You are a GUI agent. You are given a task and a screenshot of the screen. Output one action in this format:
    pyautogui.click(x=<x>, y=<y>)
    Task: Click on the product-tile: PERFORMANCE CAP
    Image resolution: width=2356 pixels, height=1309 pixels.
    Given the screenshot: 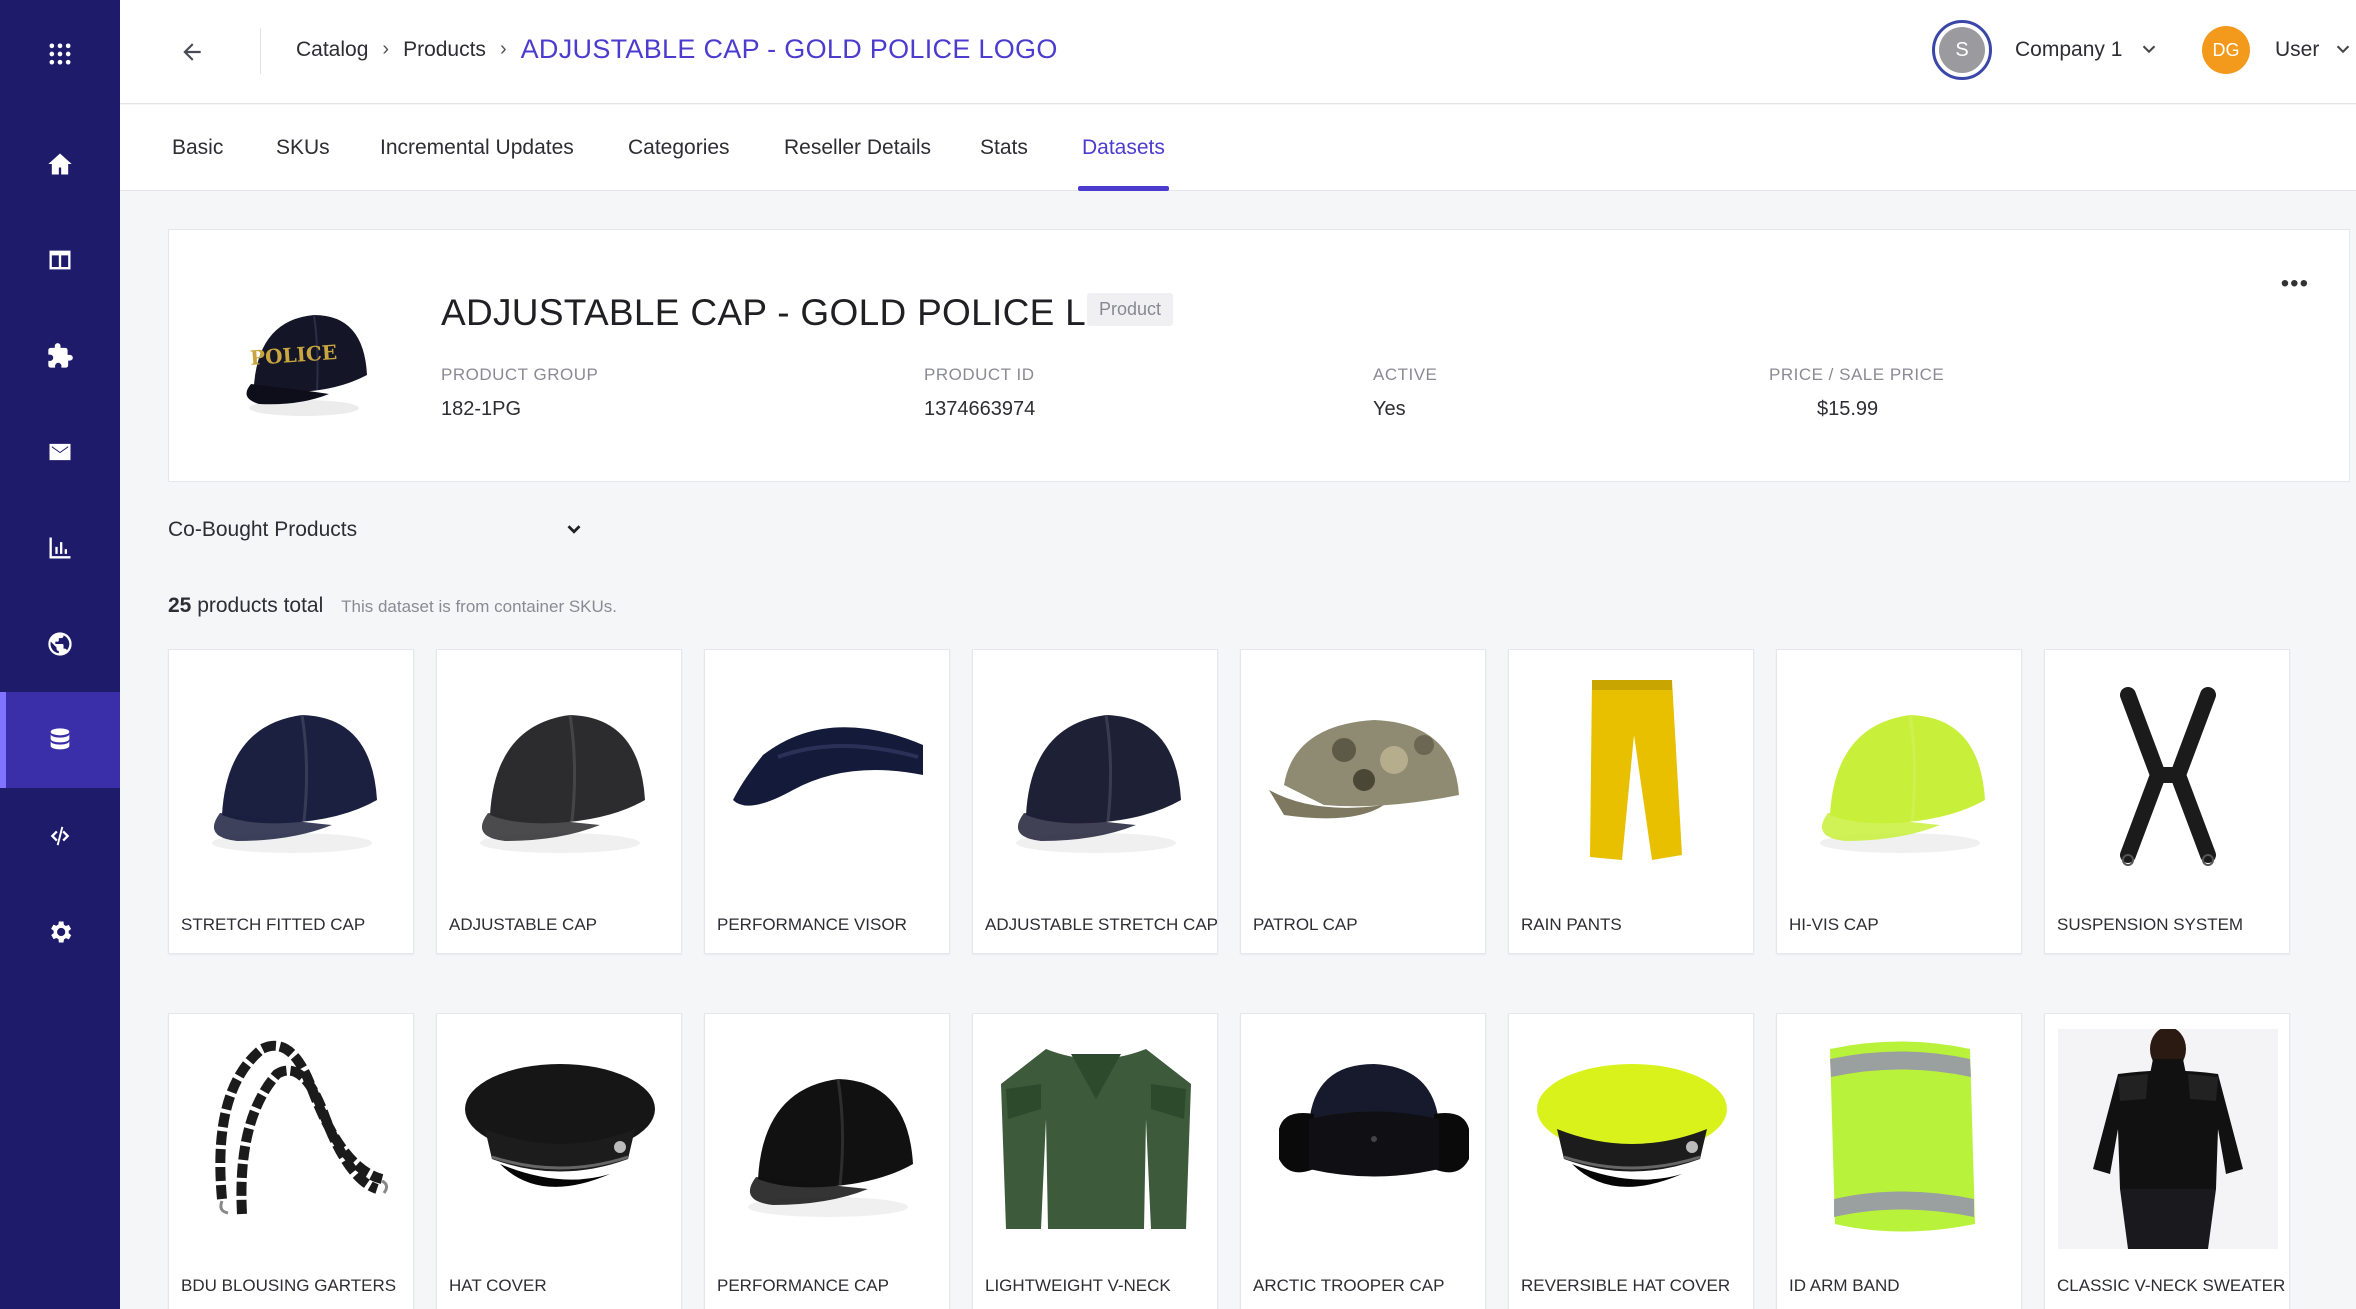 What is the action you would take?
    pyautogui.click(x=827, y=1161)
    